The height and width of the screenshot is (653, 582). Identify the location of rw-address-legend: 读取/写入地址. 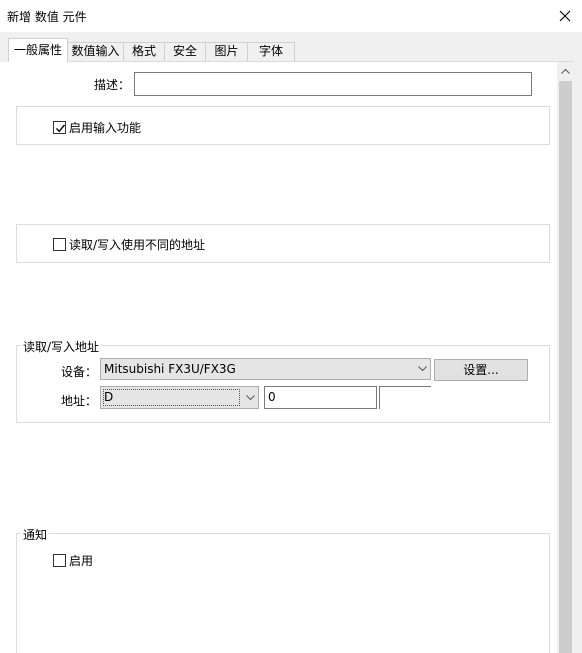
(61, 346).